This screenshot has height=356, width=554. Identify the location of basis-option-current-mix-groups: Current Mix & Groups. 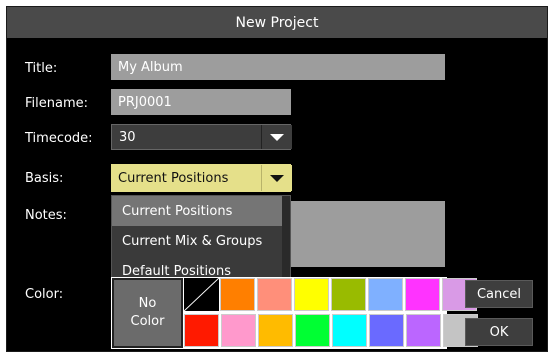
(197, 241).